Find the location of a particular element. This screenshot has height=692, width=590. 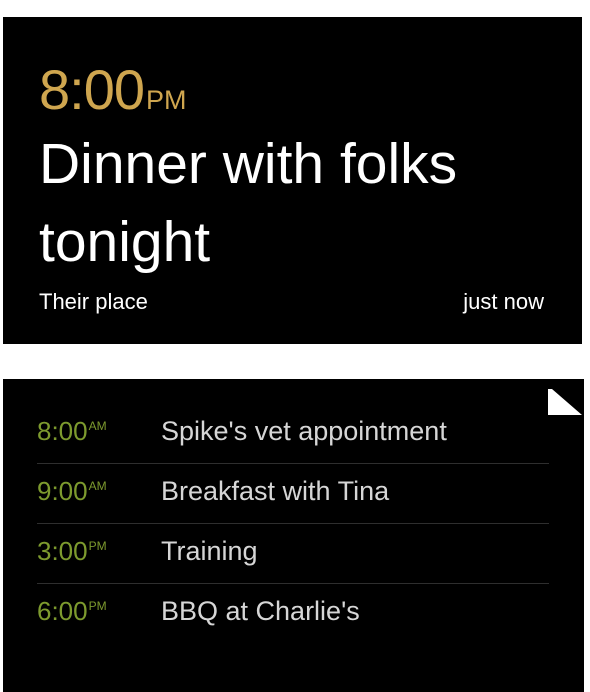

agenda-item-time: 3:00PM is located at coordinates (72, 551).